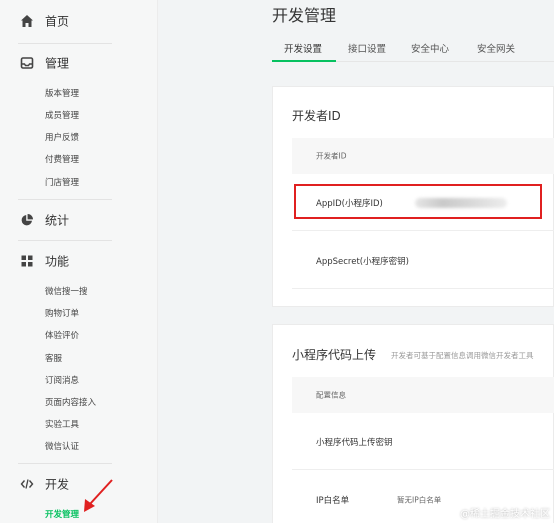  Describe the element at coordinates (62, 336) in the screenshot. I see `sidebar-item-reviews: 体验评价` at that location.